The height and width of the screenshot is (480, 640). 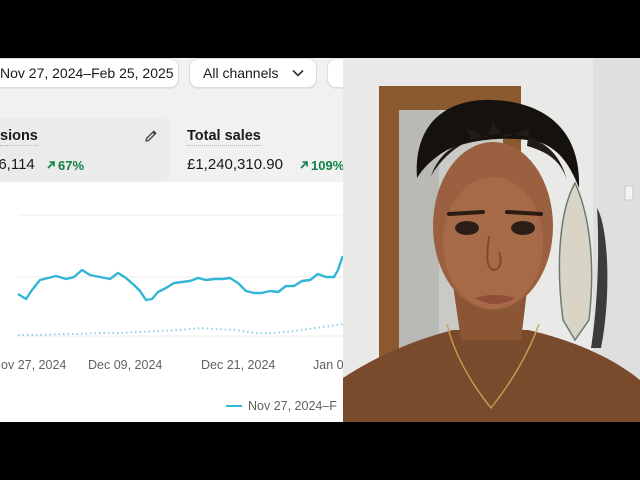 I want to click on metric-card-sessions: sions 96,114 67%, so click(x=85, y=150).